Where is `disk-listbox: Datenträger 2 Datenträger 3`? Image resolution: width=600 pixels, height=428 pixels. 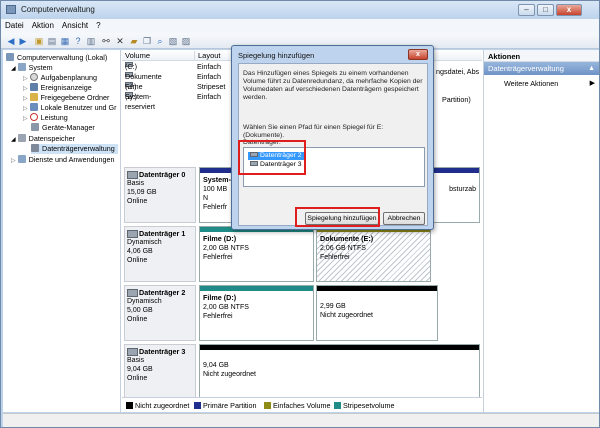 disk-listbox: Datenträger 2 Datenträger 3 is located at coordinates (334, 167).